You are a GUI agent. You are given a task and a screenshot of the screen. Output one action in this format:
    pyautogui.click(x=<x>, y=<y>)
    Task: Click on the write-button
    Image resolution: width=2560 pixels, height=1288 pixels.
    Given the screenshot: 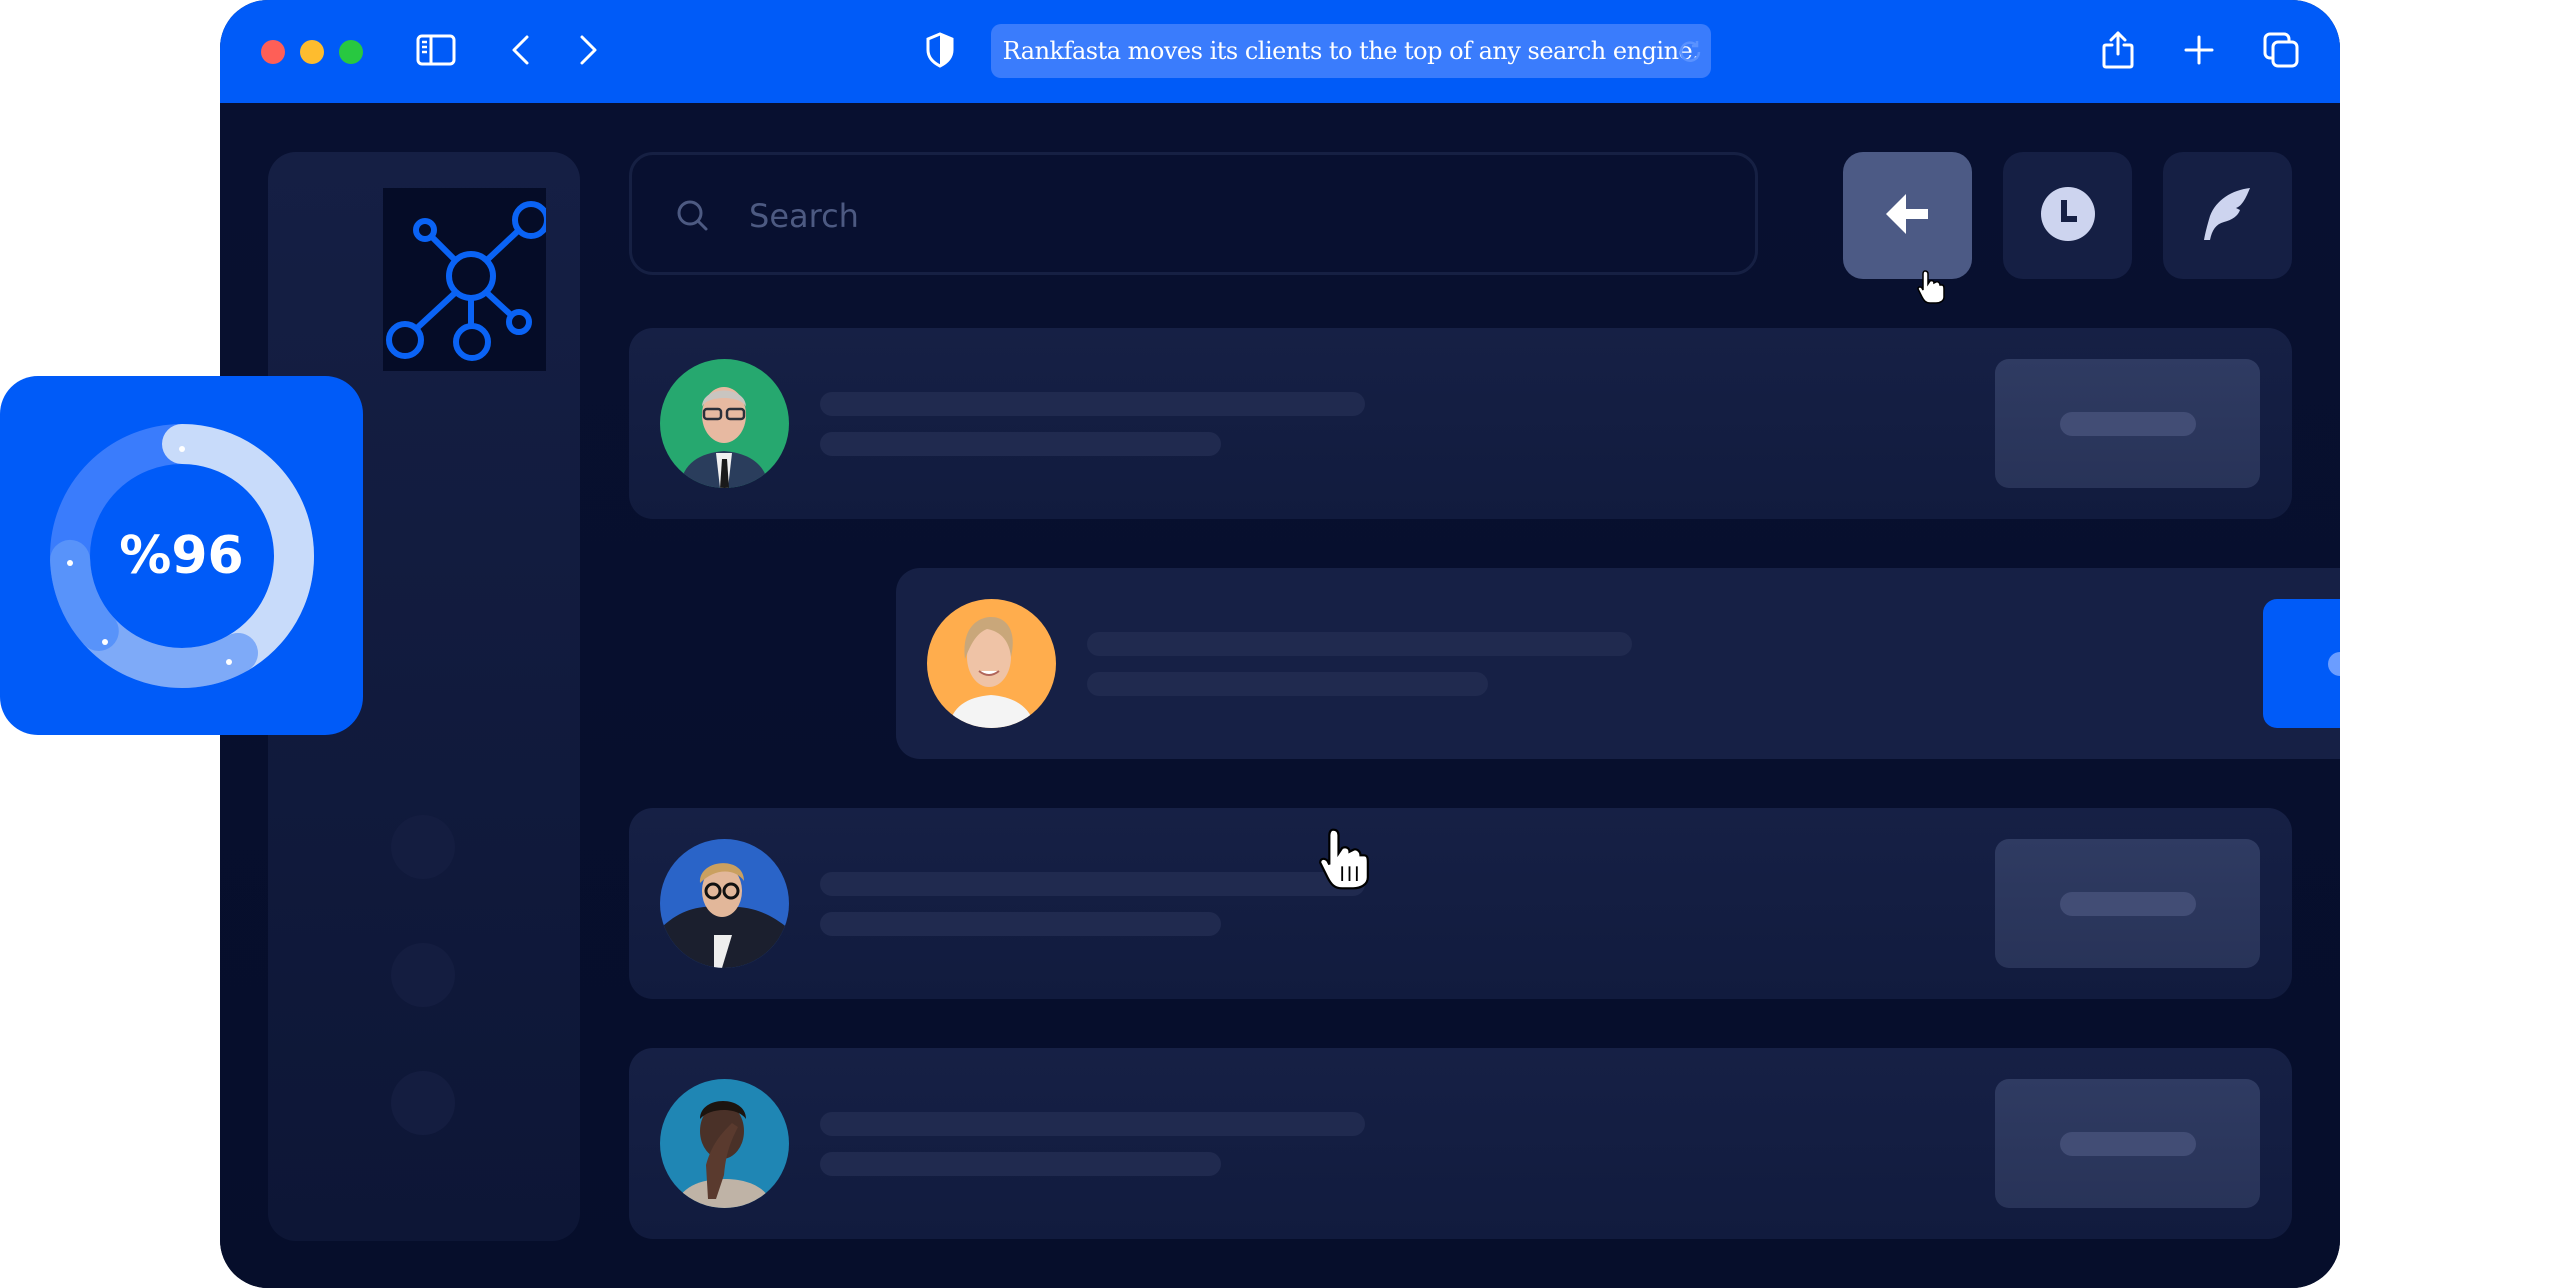 What is the action you would take?
    pyautogui.click(x=2227, y=215)
    